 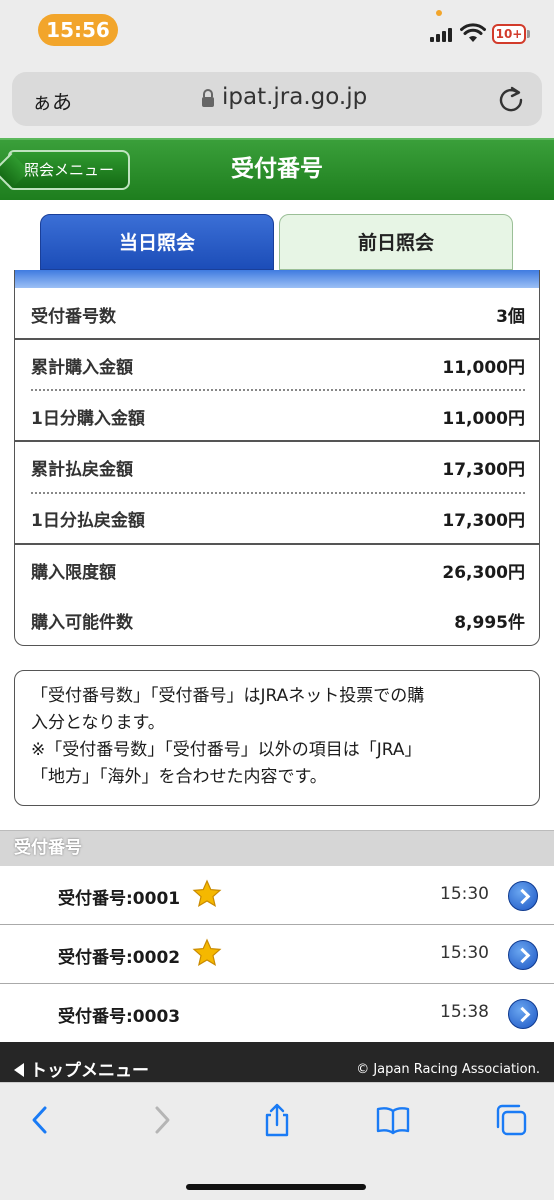 What do you see at coordinates (511, 1120) in the screenshot?
I see `tabs-icon` at bounding box center [511, 1120].